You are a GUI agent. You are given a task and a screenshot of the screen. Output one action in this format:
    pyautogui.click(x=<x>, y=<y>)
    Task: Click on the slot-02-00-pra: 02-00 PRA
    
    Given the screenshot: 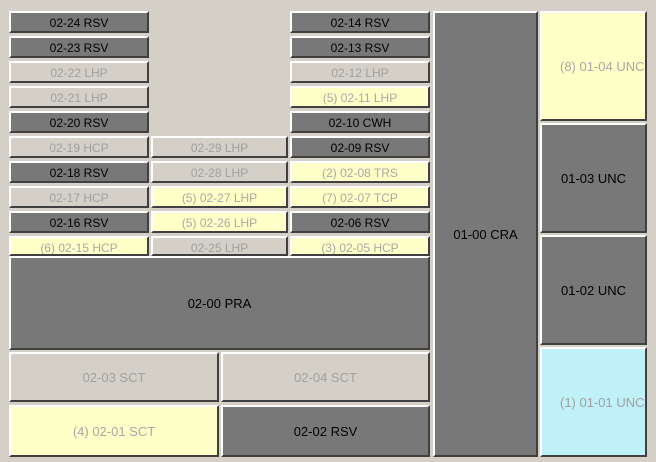 What is the action you would take?
    pyautogui.click(x=219, y=303)
    